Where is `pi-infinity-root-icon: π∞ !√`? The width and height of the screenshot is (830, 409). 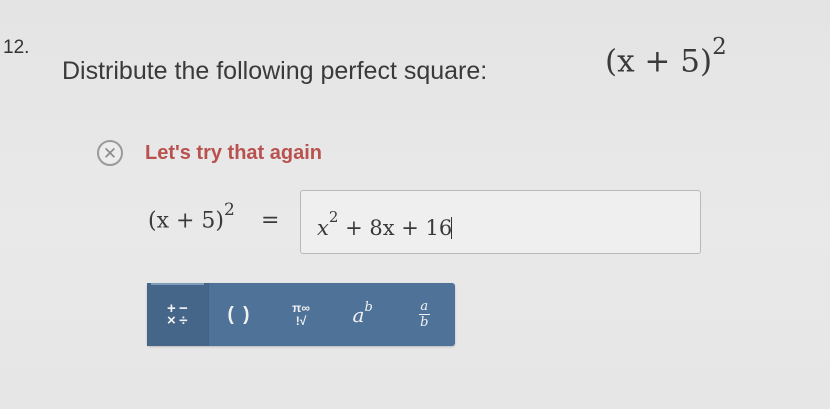
pi-infinity-root-icon: π∞ !√ is located at coordinates (301, 314).